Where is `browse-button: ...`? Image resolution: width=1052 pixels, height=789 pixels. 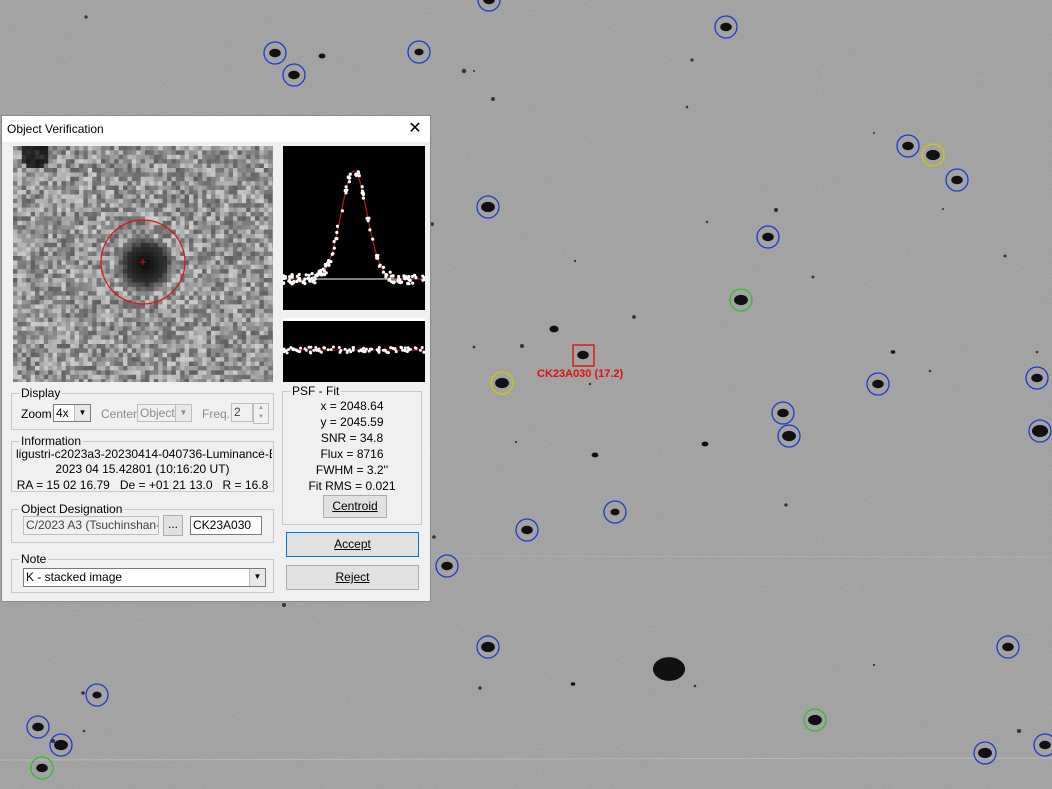 browse-button: ... is located at coordinates (173, 525).